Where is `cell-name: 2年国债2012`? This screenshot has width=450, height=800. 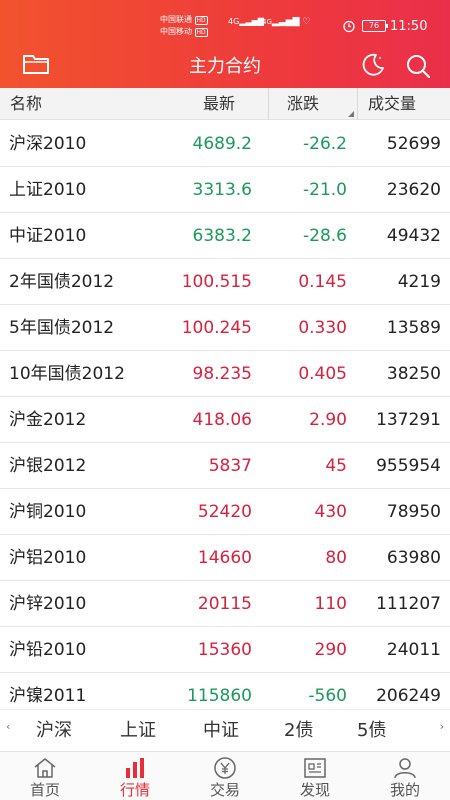
cell-name: 2年国债2012 is located at coordinates (62, 282).